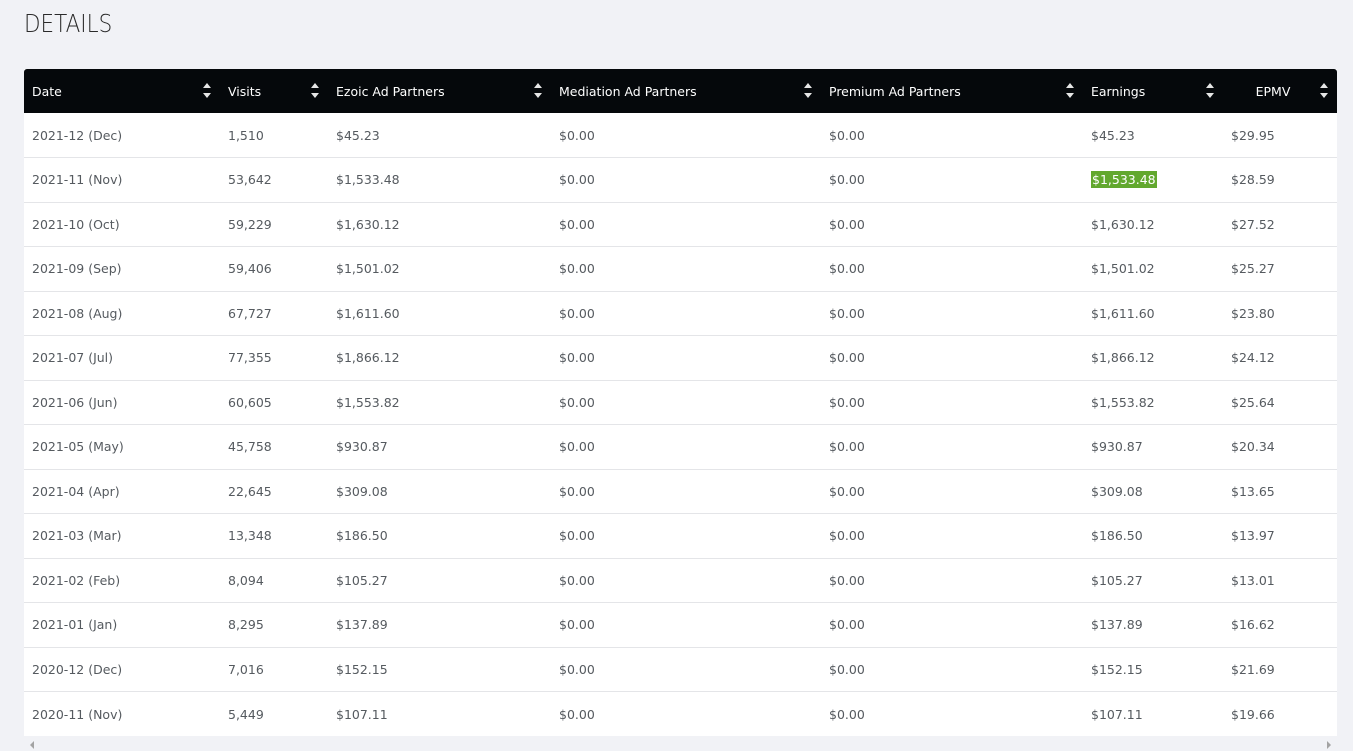 The image size is (1353, 751). I want to click on column-header-date: Date, so click(122, 91).